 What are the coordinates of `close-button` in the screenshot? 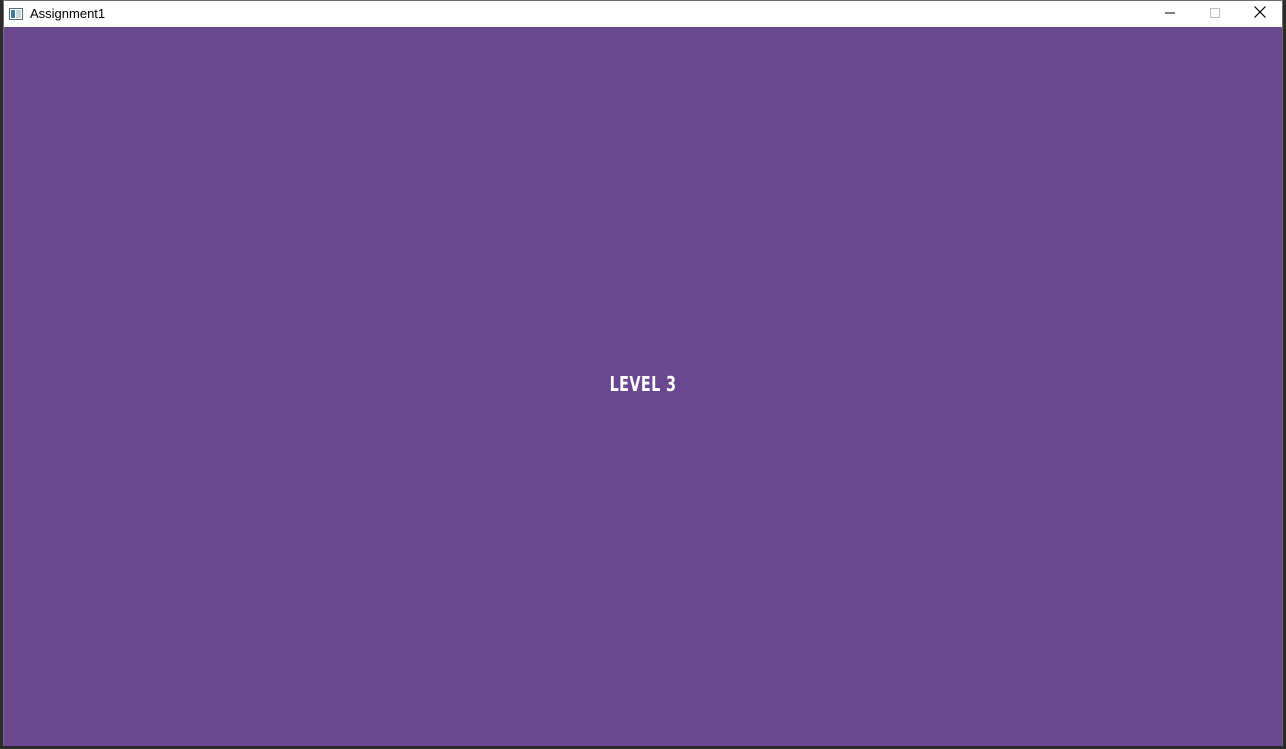 It's located at (1259, 14).